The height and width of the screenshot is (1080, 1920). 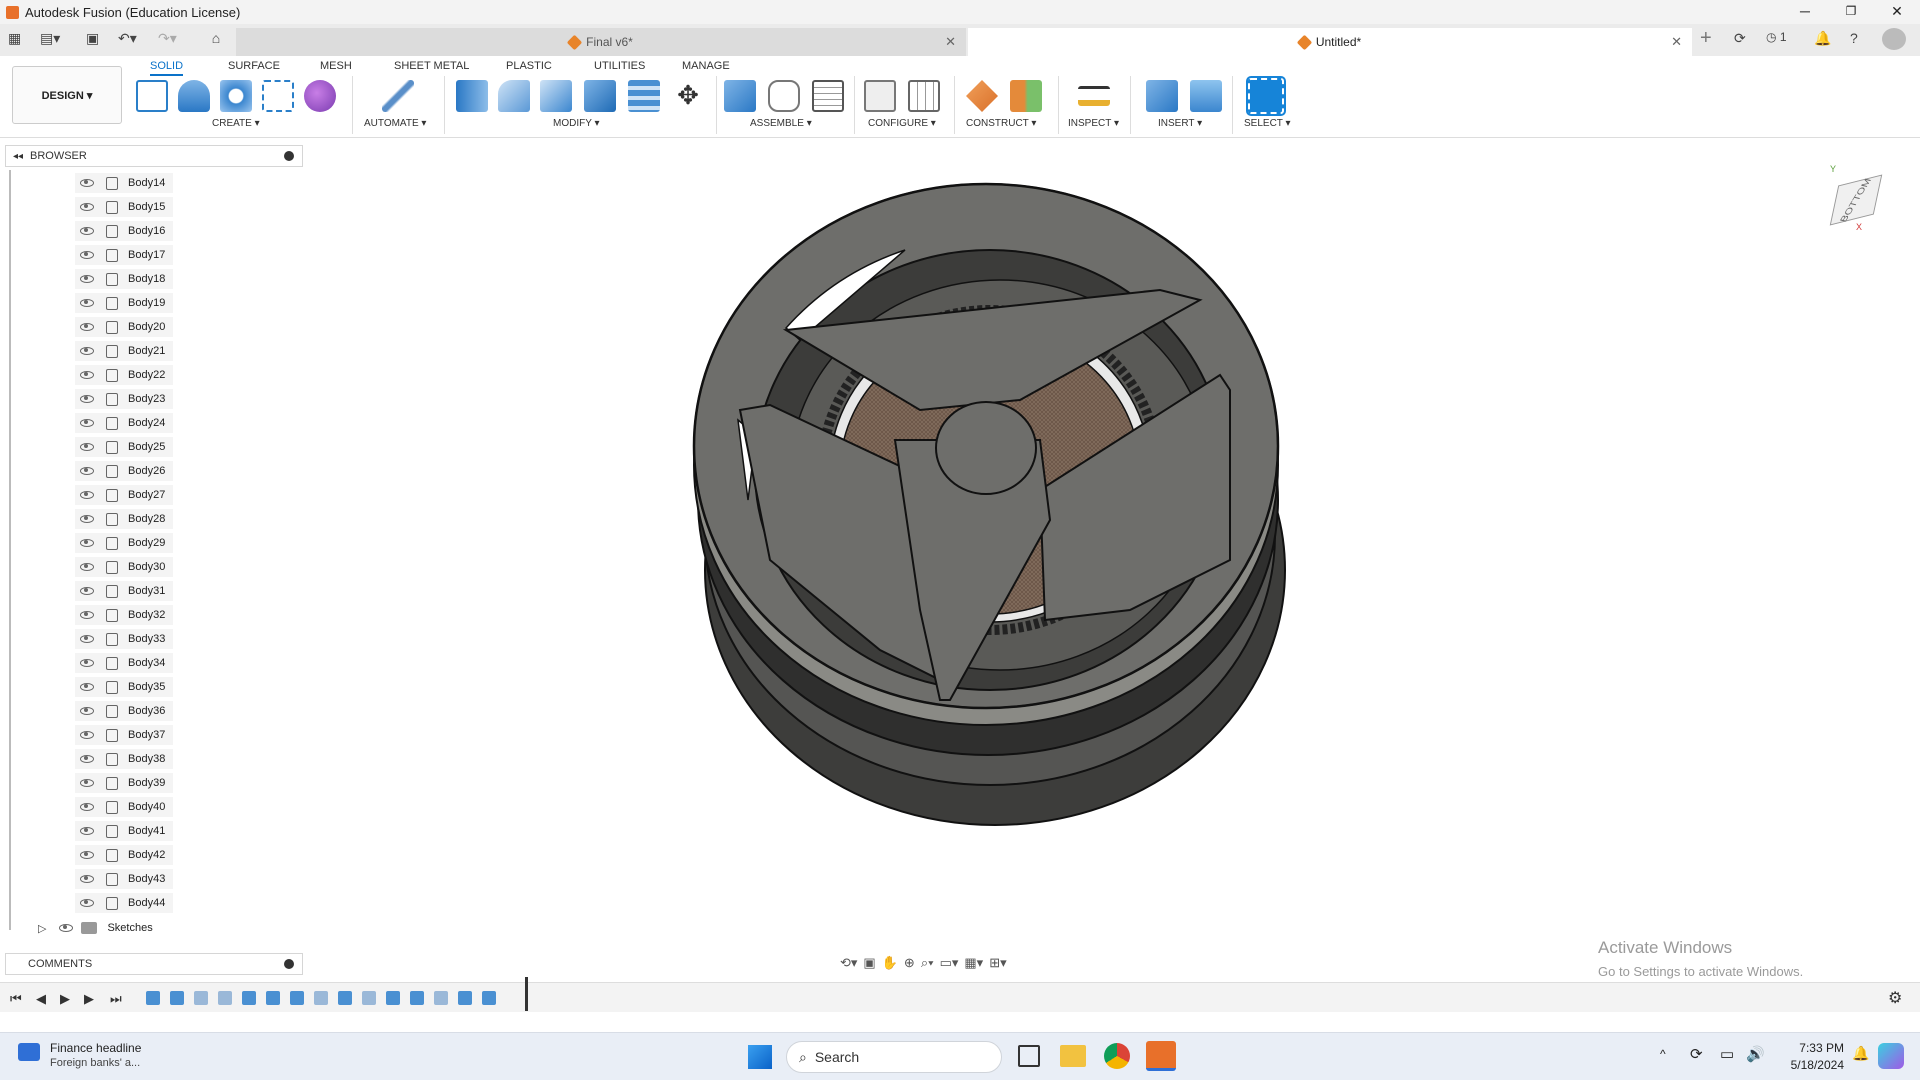 I want to click on tab-utilities: UTILITIES, so click(x=619, y=66).